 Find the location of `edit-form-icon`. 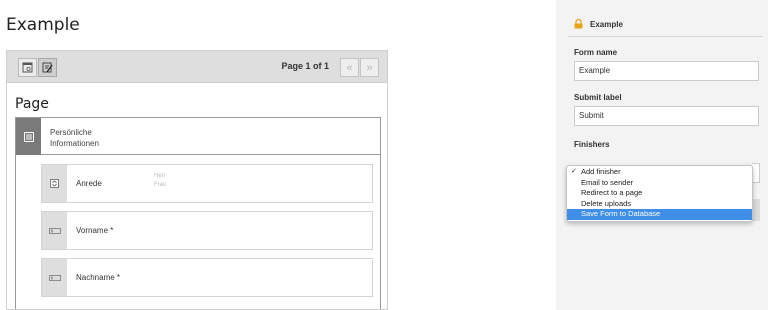

edit-form-icon is located at coordinates (47, 67).